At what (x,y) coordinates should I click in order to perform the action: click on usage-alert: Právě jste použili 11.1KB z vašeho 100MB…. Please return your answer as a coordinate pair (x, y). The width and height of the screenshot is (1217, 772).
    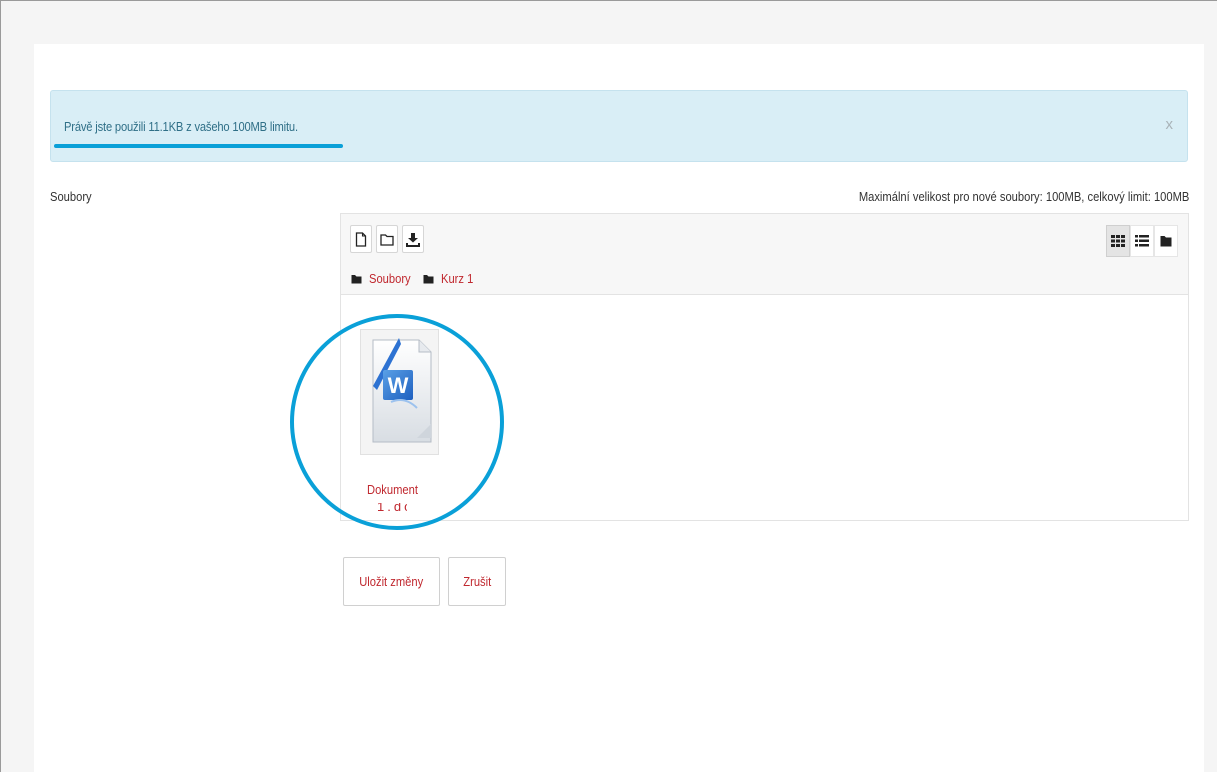
    Looking at the image, I should click on (619, 126).